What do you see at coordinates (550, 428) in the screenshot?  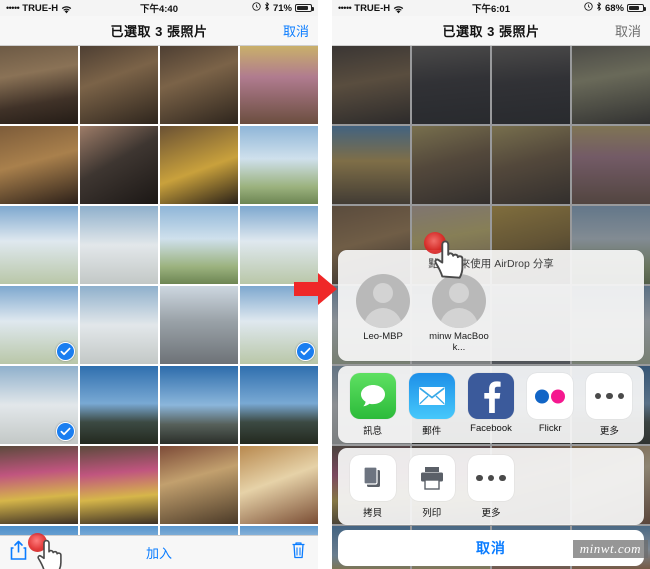 I see `share-app-label: Flickr` at bounding box center [550, 428].